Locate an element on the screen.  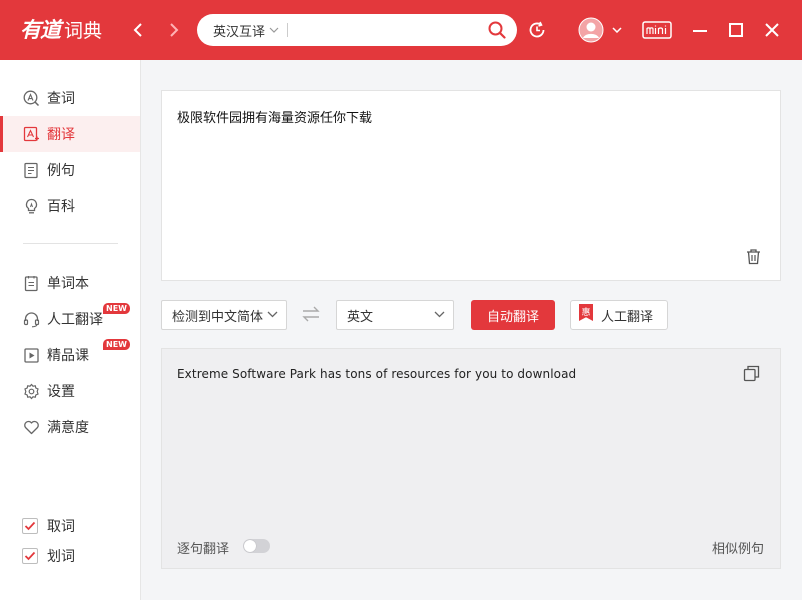
sidebar-item-label: 翻译 is located at coordinates (61, 135).